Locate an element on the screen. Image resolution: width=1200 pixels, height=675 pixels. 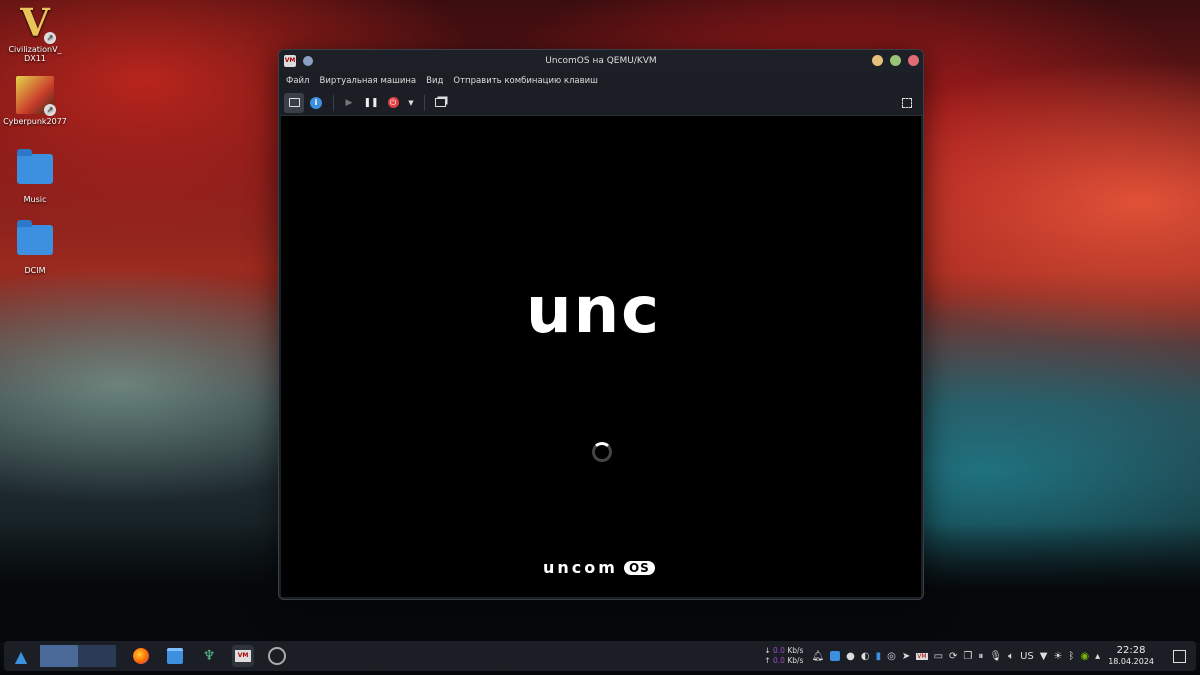
task-firefox is located at coordinates (141, 656).